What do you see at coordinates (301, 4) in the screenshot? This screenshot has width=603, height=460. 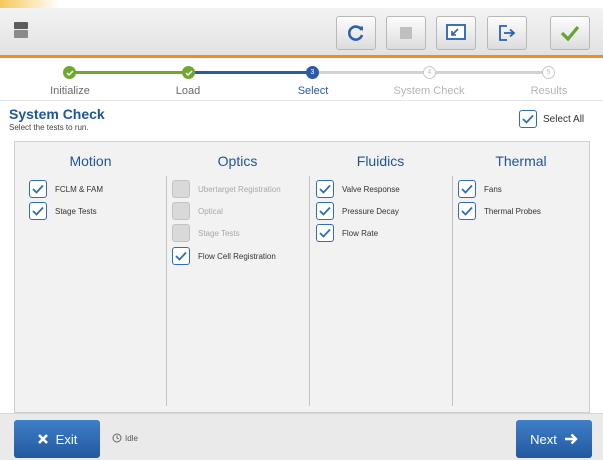 I see `top-strip` at bounding box center [301, 4].